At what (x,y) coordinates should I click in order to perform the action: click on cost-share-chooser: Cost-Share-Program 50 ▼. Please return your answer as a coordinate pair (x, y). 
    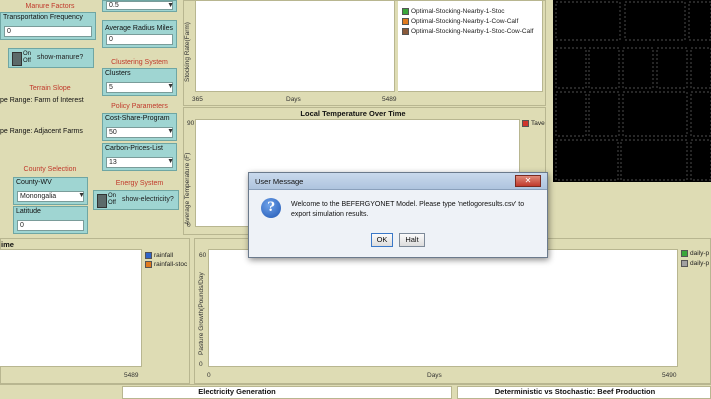
    Looking at the image, I should click on (139, 127).